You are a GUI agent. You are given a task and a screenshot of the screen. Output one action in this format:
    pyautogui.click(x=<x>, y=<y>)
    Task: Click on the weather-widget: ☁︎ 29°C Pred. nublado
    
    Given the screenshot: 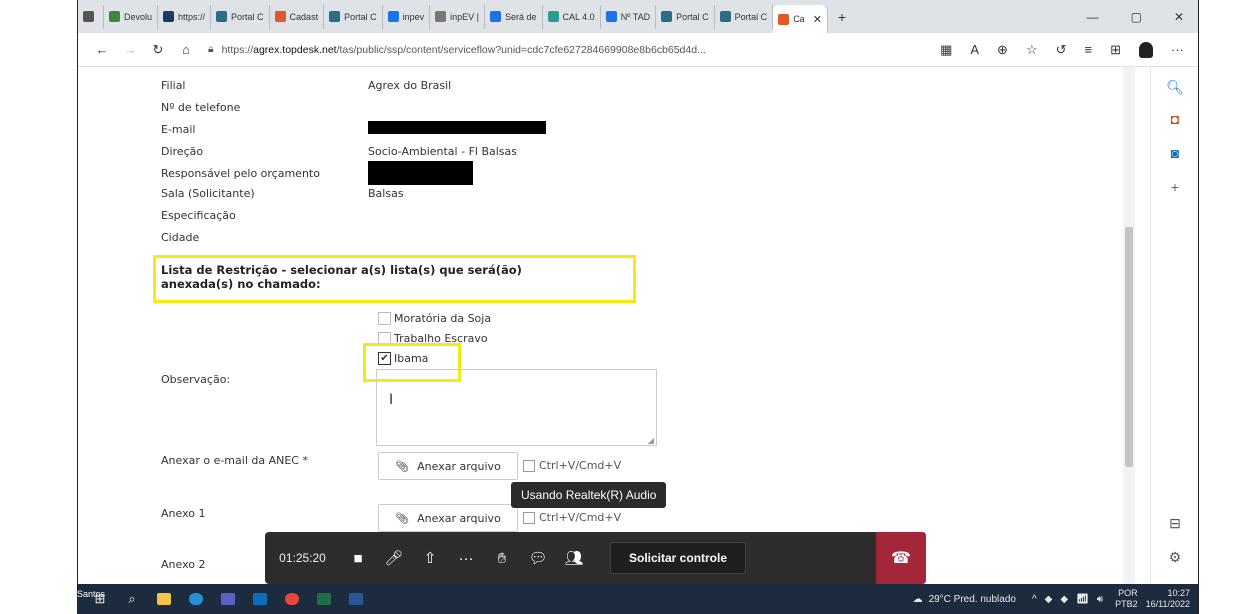 What is the action you would take?
    pyautogui.click(x=964, y=599)
    